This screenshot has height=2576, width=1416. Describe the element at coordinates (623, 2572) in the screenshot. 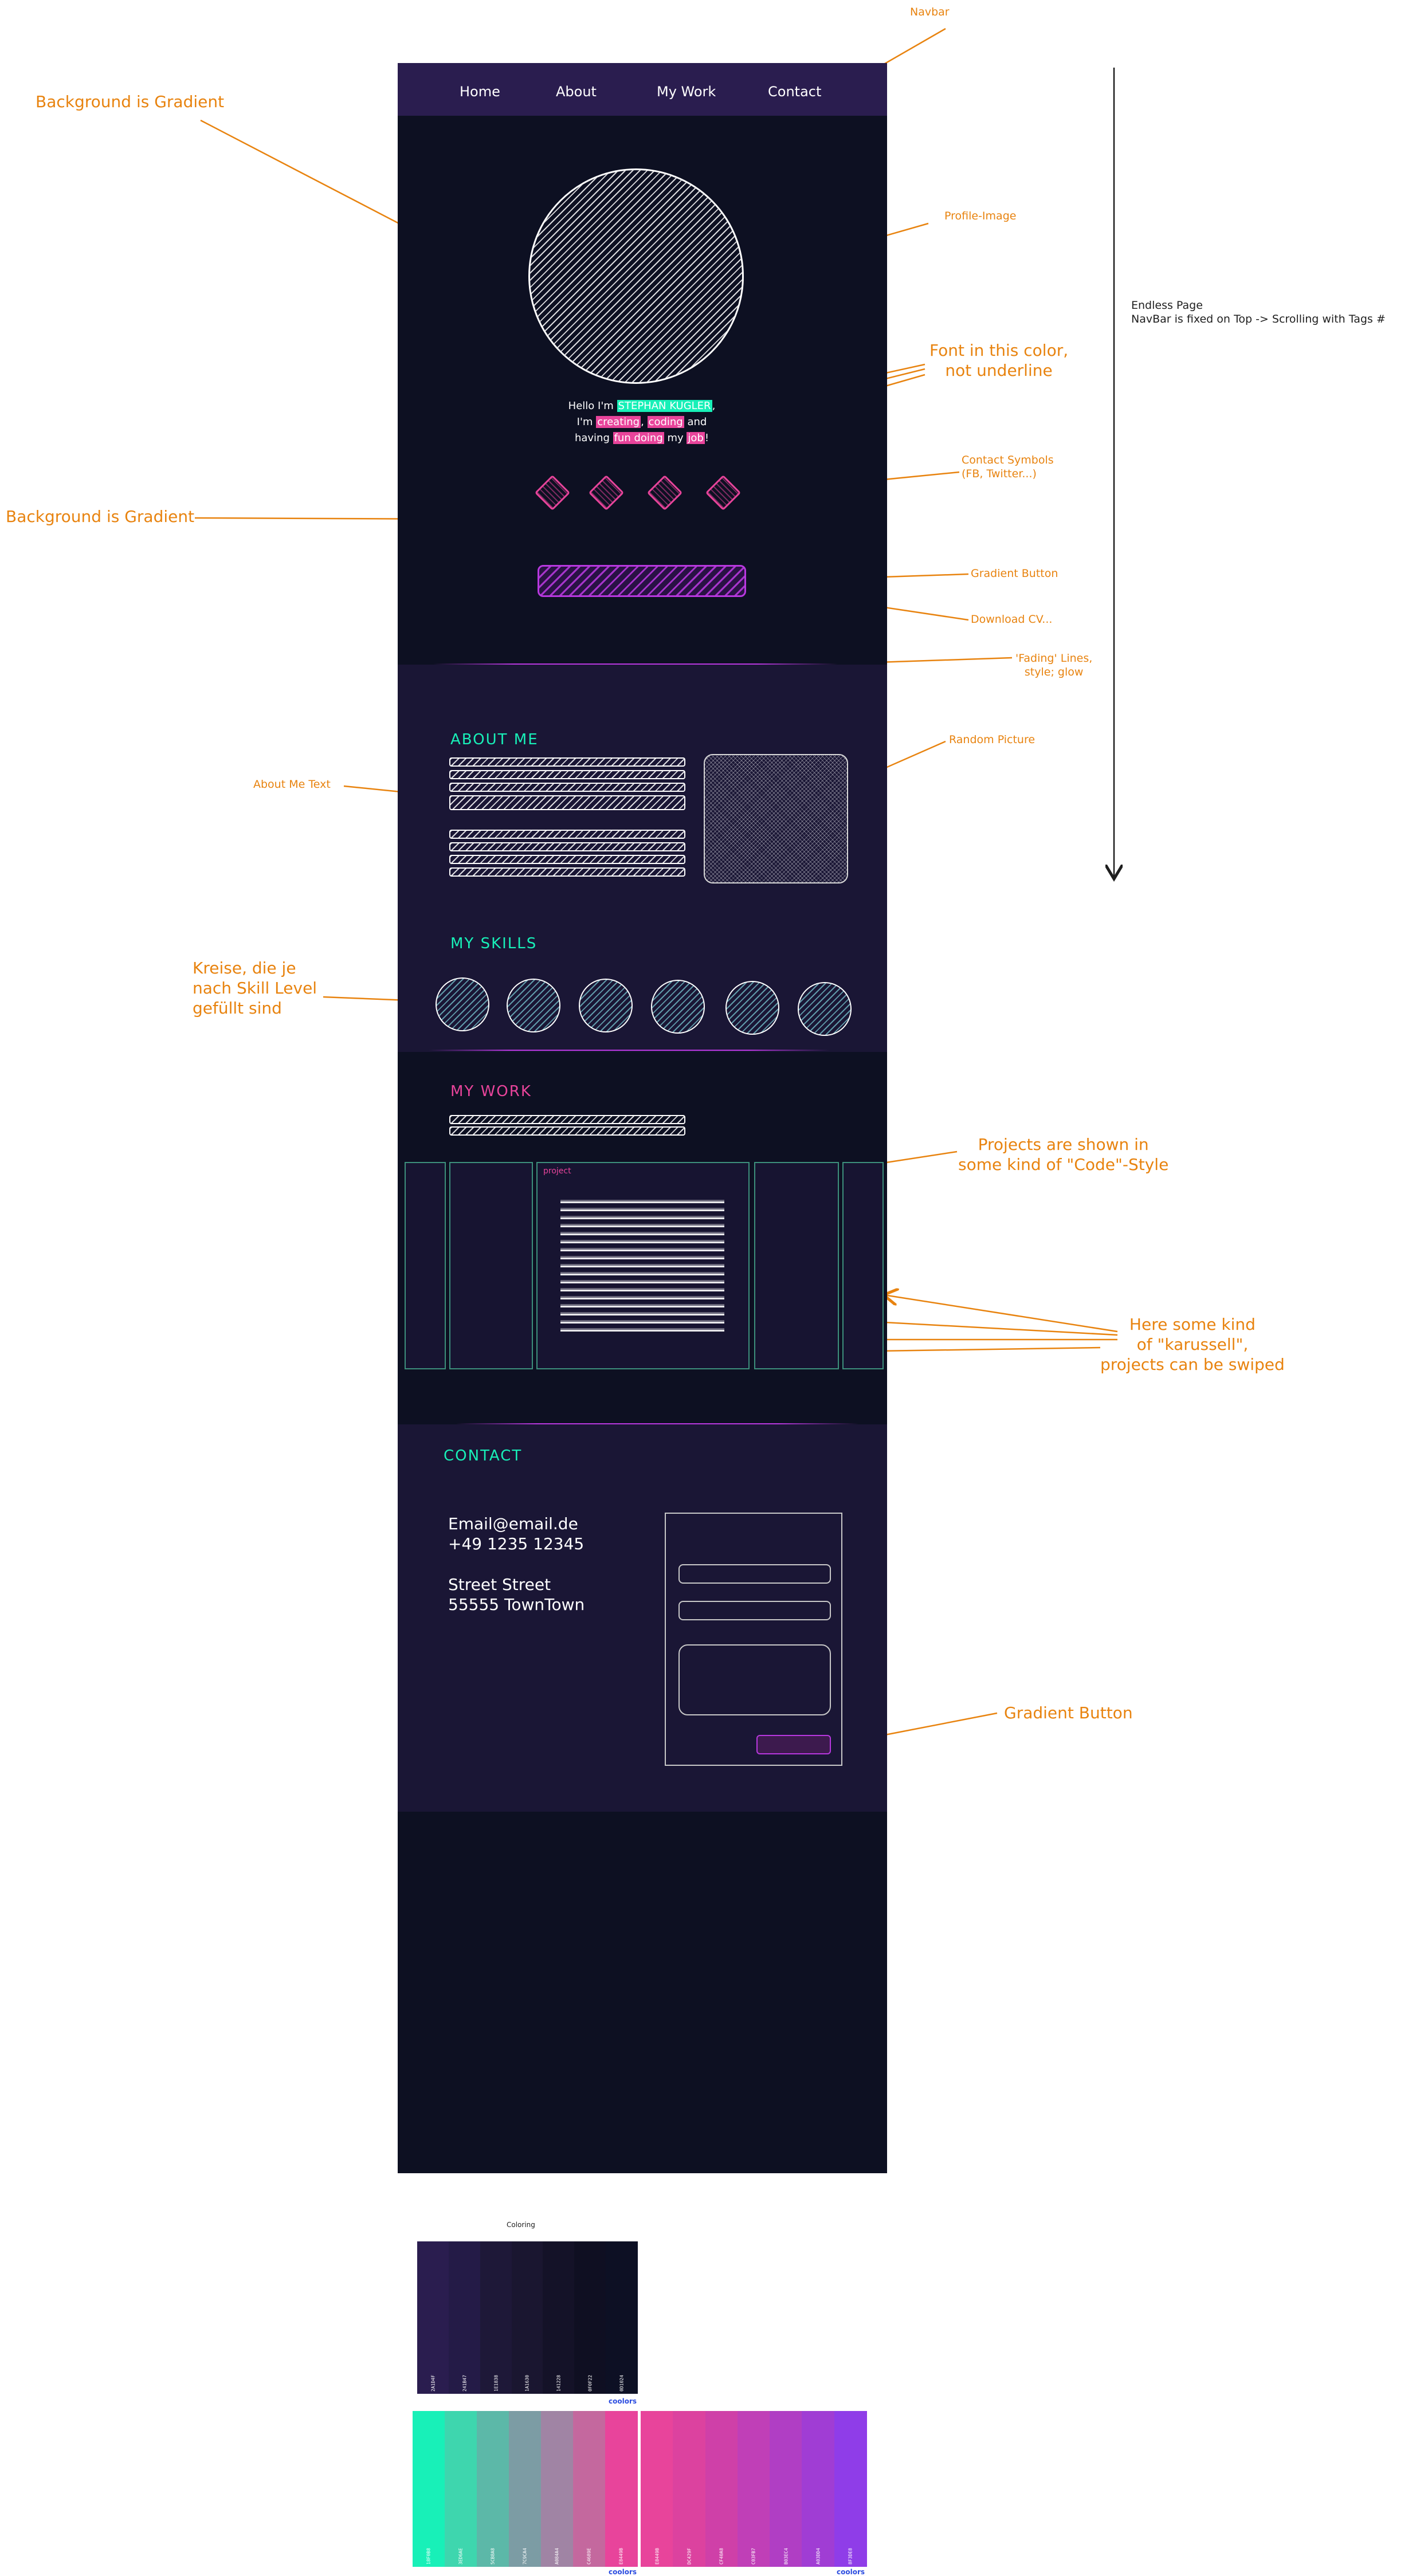

I see `coolors-logo-2: coolors` at that location.